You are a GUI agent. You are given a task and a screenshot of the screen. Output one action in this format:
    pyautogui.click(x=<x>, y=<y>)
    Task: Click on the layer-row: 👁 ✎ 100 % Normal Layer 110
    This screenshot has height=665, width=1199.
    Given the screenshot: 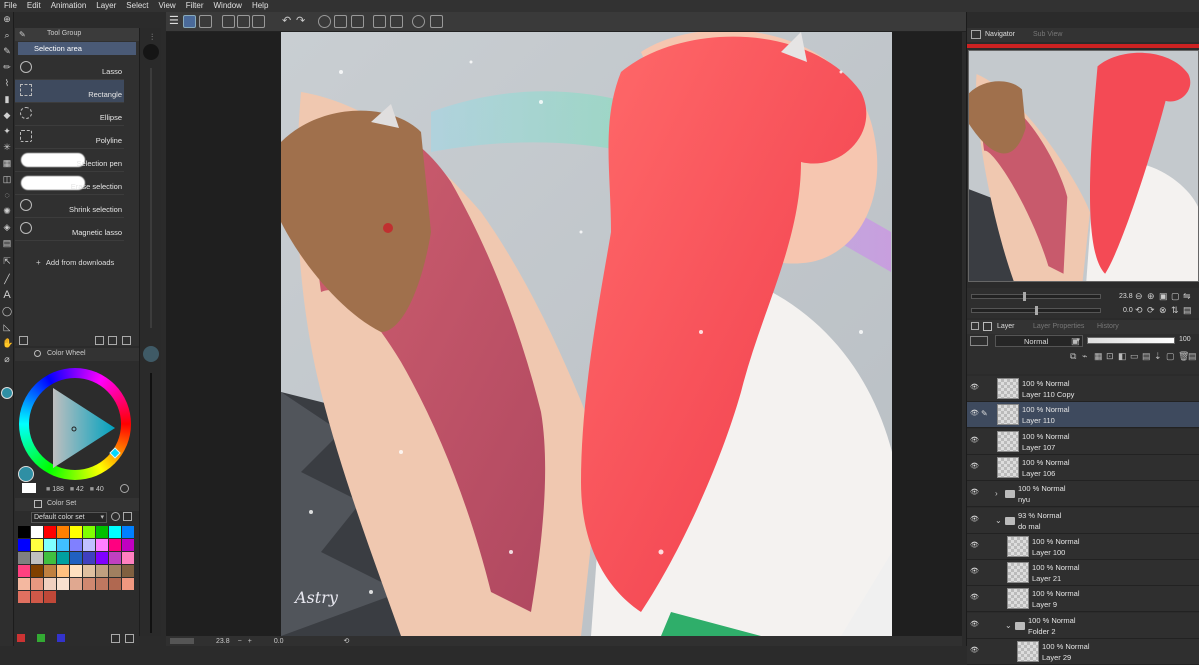 What is the action you would take?
    pyautogui.click(x=1083, y=415)
    